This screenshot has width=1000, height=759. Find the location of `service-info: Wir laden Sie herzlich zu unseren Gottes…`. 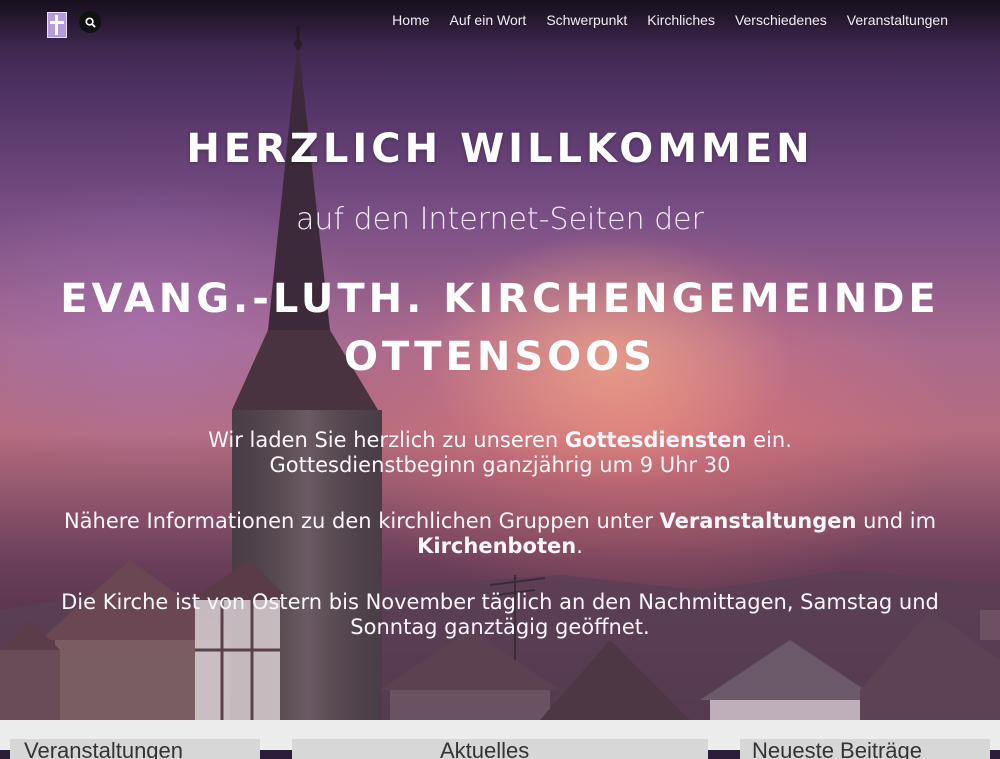

service-info: Wir laden Sie herzlich zu unseren Gottes… is located at coordinates (500, 453).